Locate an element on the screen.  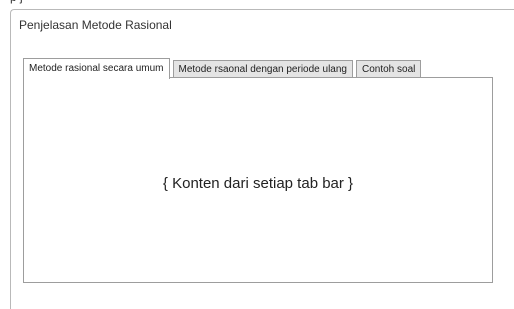
tab-label: Contoh soal is located at coordinates (388, 69).